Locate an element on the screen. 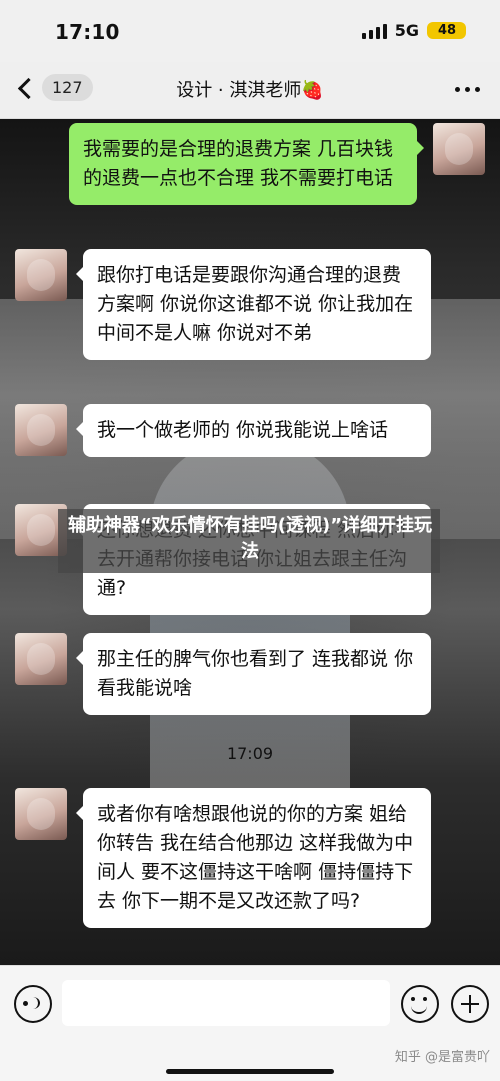 The width and height of the screenshot is (500, 1081). message-bubble: 我一个做老师的 你说我能说上啥话 is located at coordinates (257, 430).